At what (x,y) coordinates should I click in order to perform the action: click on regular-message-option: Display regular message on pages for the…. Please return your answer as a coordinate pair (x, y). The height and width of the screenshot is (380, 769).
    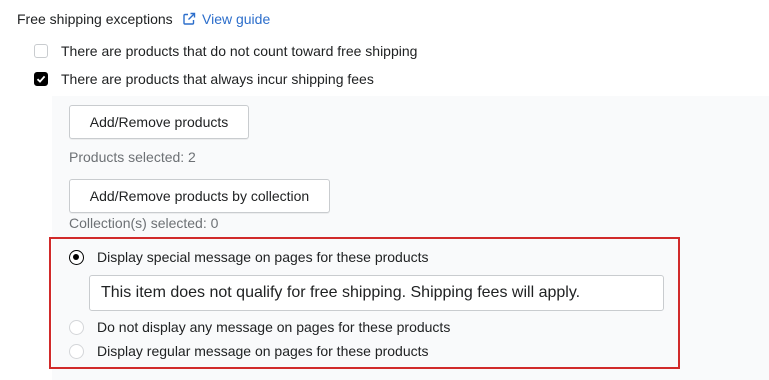
    Looking at the image, I should click on (249, 351).